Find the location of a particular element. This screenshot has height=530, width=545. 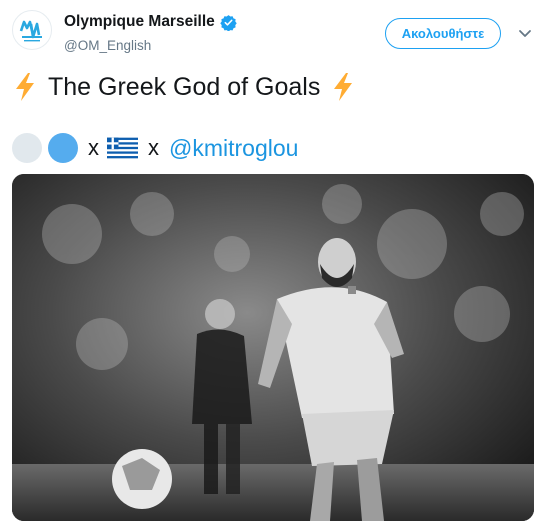

handle: @OM_English is located at coordinates (107, 45).